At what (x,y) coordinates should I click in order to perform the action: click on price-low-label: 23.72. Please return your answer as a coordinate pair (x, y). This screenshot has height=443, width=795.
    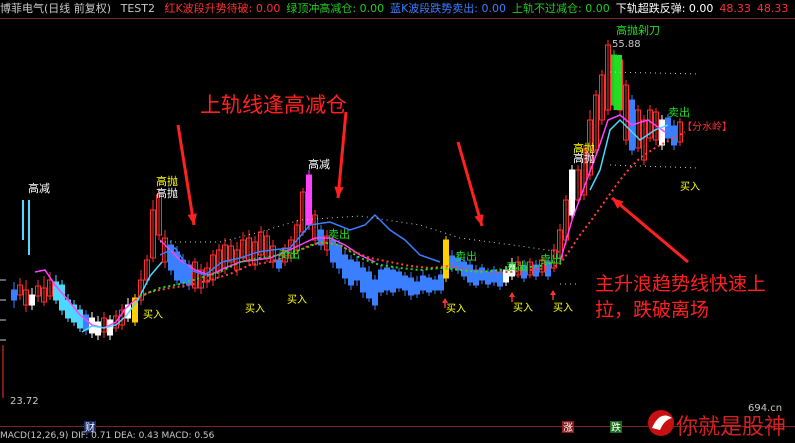
    Looking at the image, I should click on (24, 401).